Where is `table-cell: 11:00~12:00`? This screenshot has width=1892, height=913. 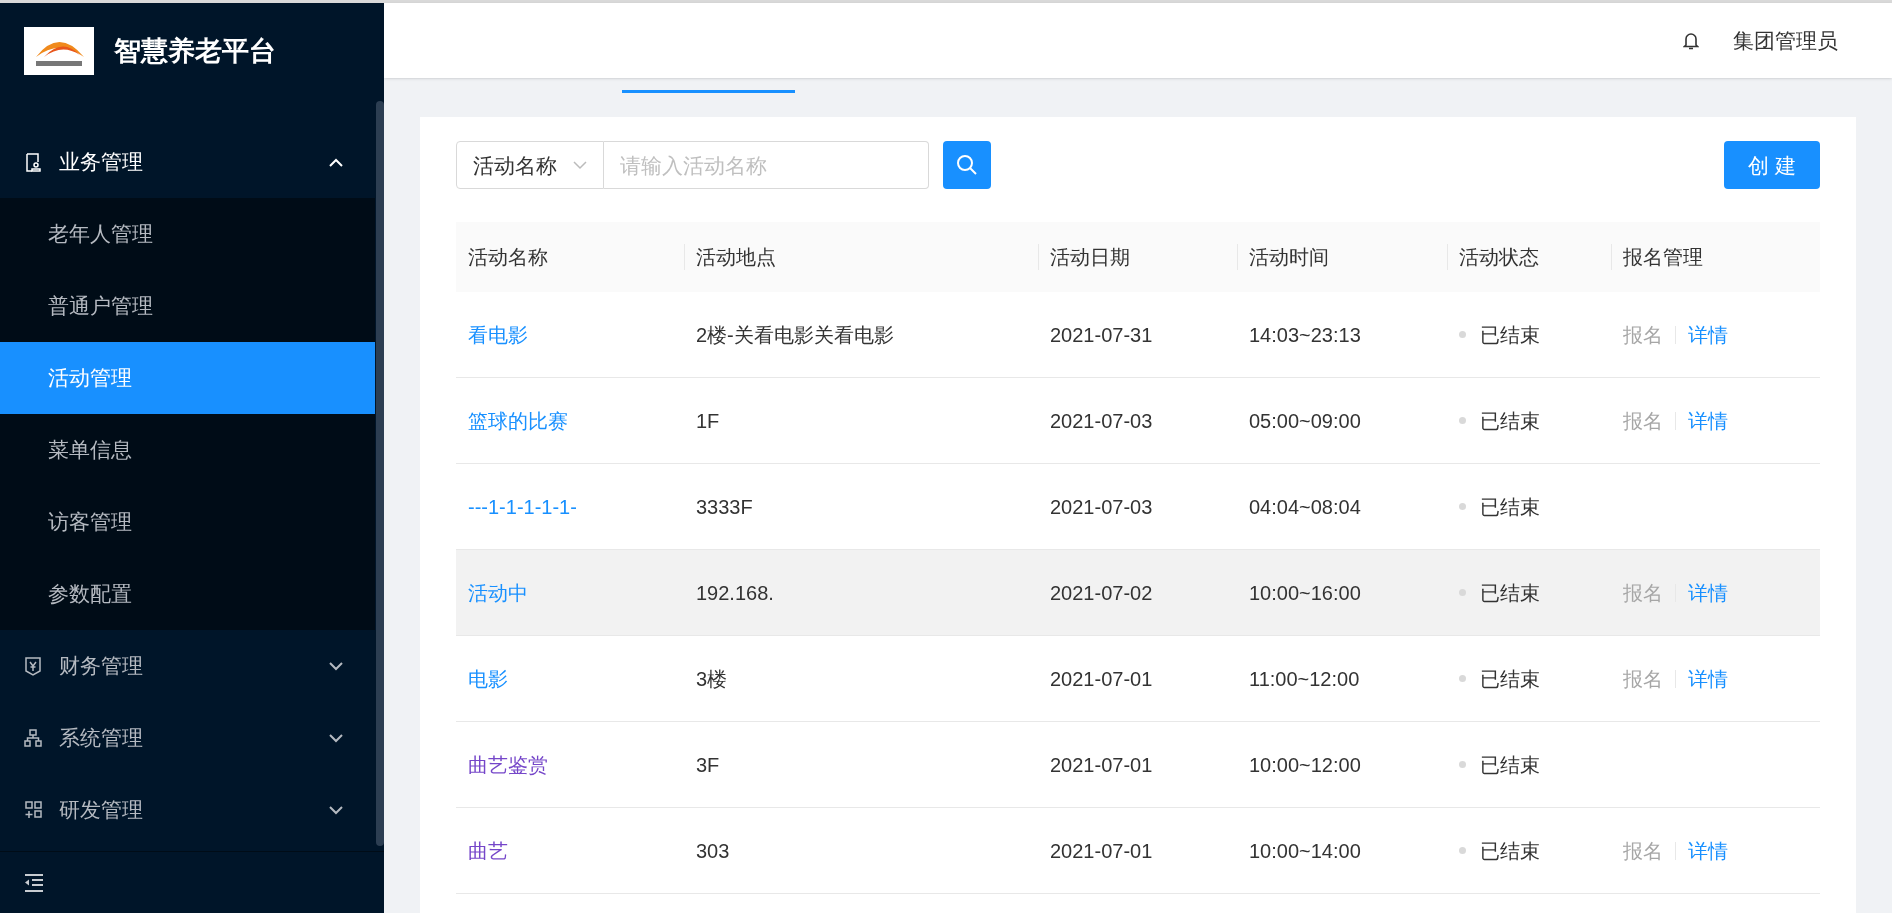
table-cell: 11:00~12:00 is located at coordinates (1304, 678).